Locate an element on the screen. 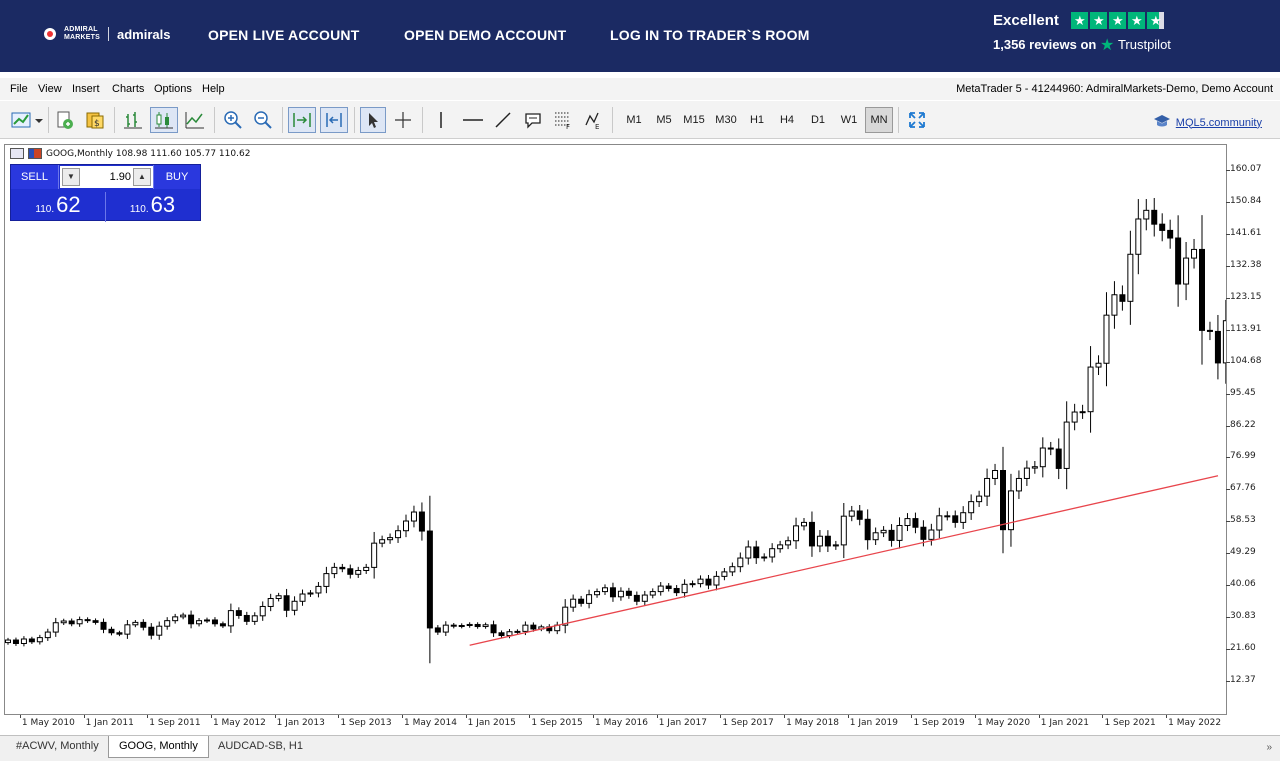 This screenshot has height=761, width=1280. buy-price: 110. 63 is located at coordinates (152, 207).